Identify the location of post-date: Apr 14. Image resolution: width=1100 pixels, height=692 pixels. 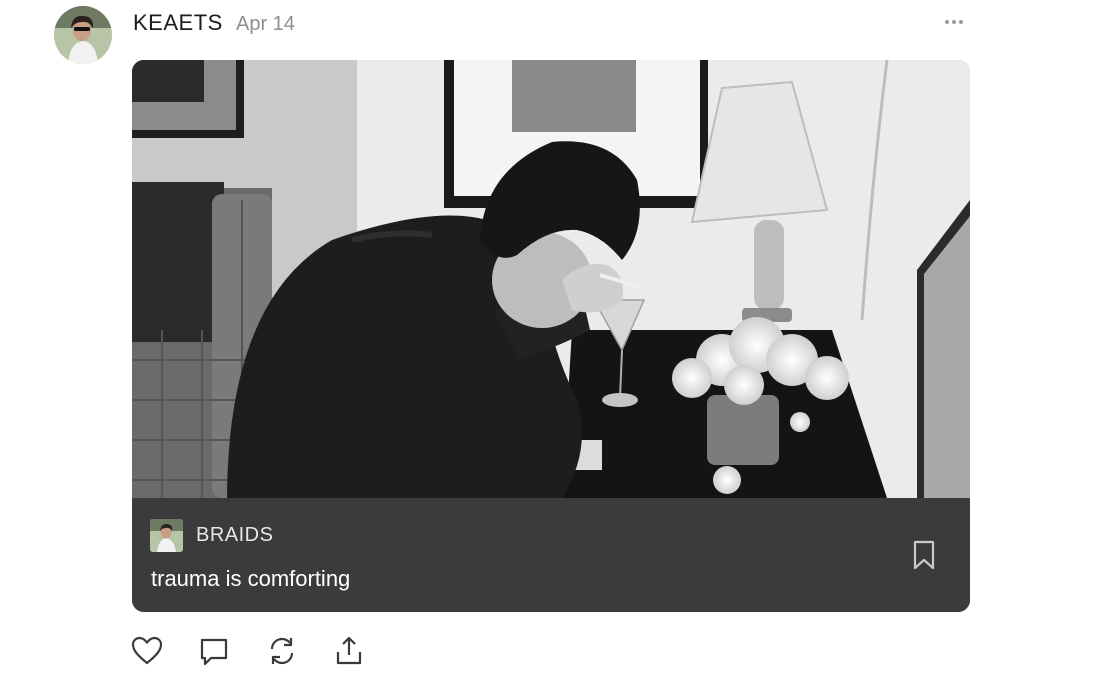
(265, 24).